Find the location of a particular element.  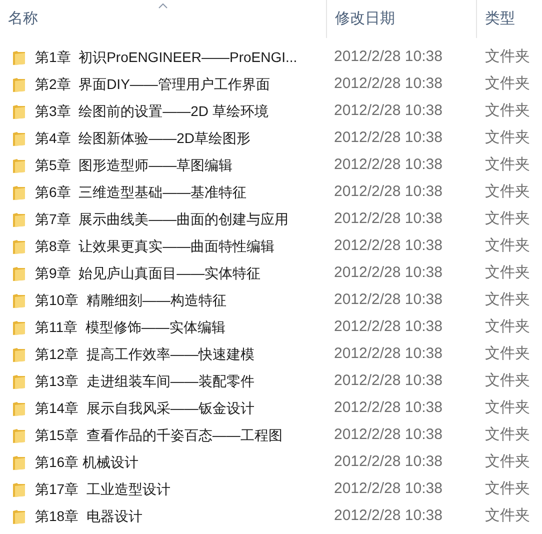

folder-row: 第1章 初识ProENGINEER——ProENGI... 2012/2/28 10:38 文件夹 is located at coordinates (271, 57).